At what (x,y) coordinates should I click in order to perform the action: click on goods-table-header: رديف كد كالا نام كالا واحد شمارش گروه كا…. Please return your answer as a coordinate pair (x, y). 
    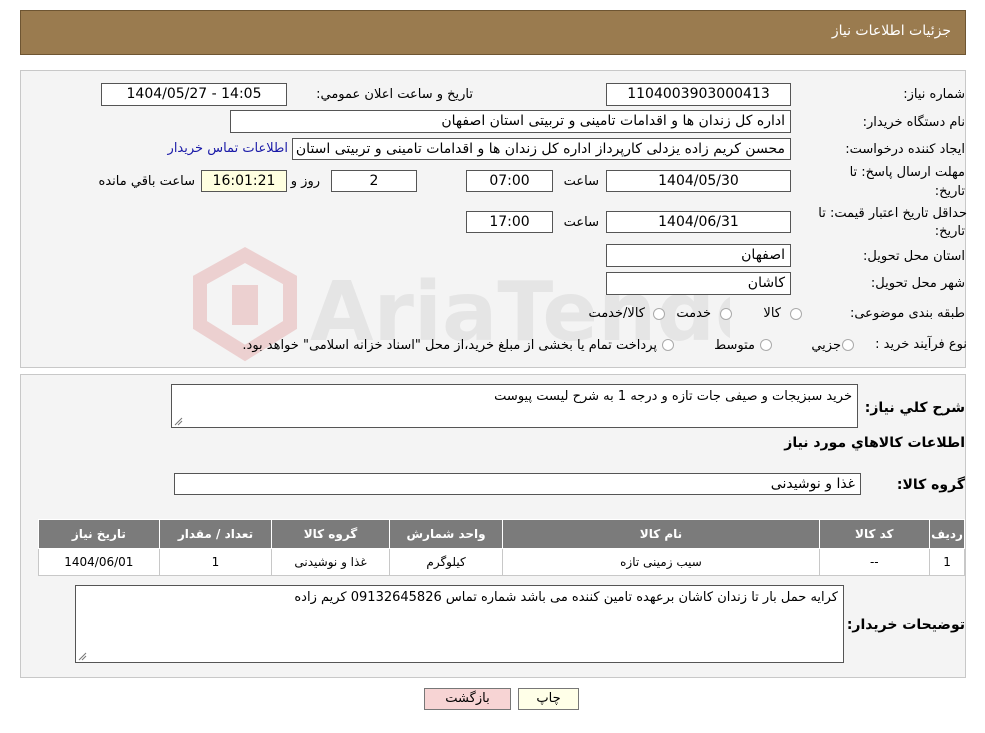
    Looking at the image, I should click on (501, 534).